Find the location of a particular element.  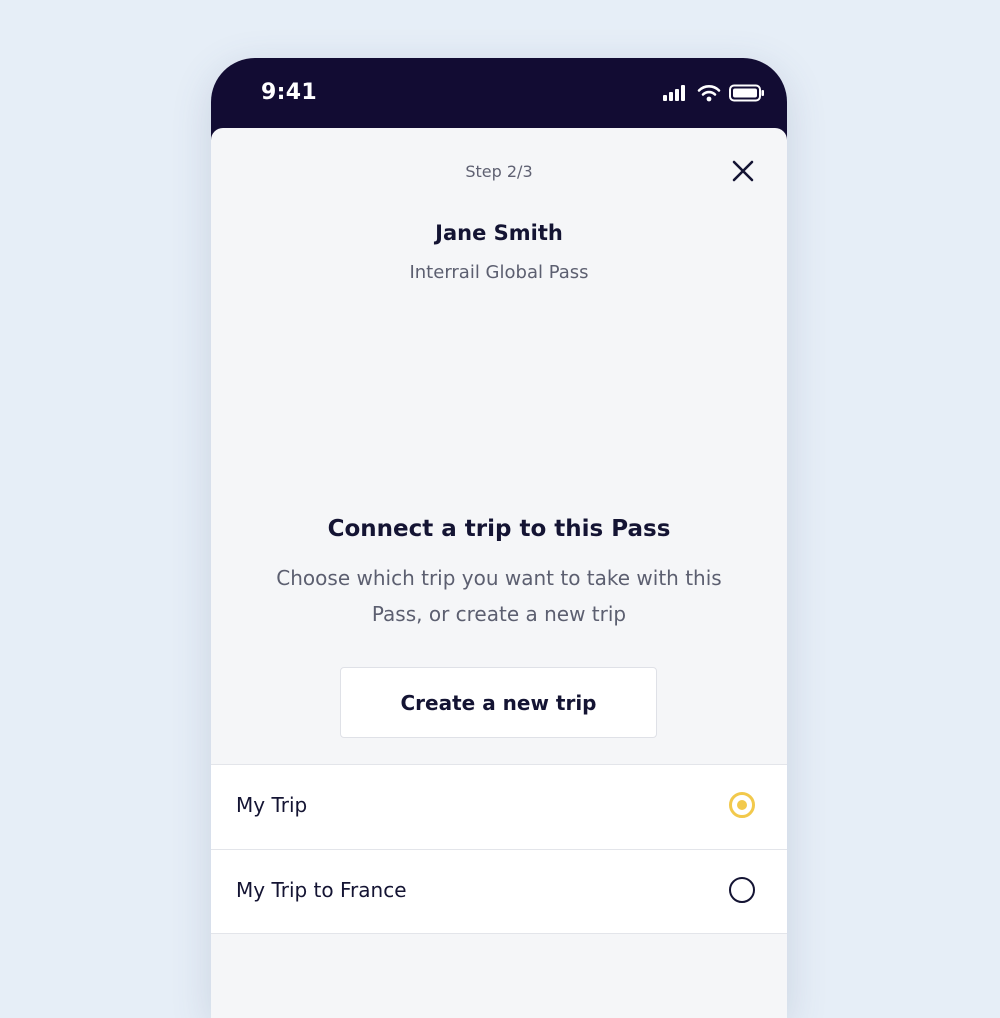

pass-name: Interrail Global Pass is located at coordinates (499, 272).